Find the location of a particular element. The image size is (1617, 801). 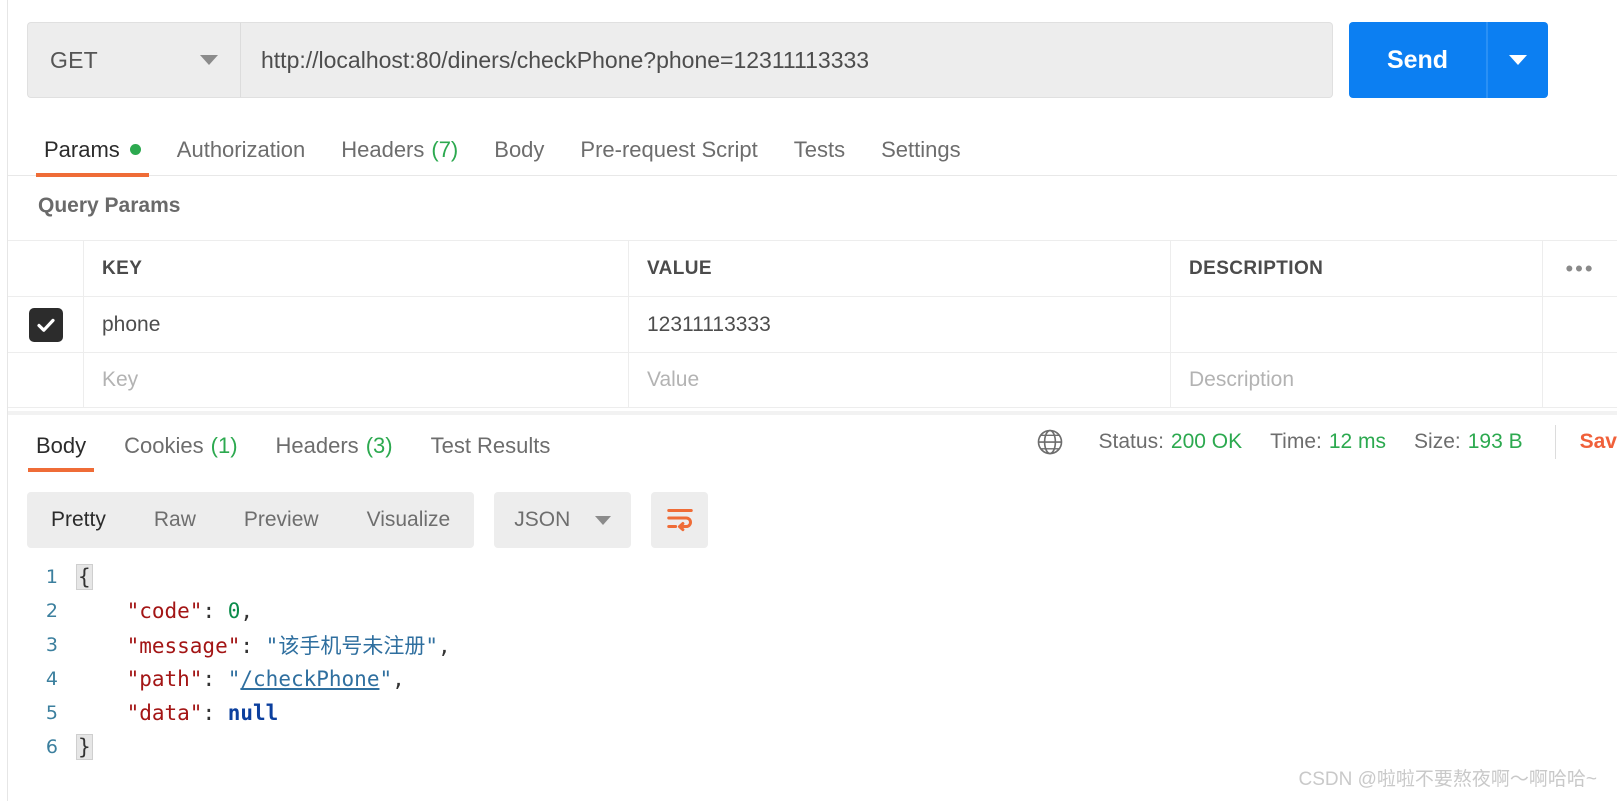

code-line: 5 "data": null is located at coordinates (812, 713).